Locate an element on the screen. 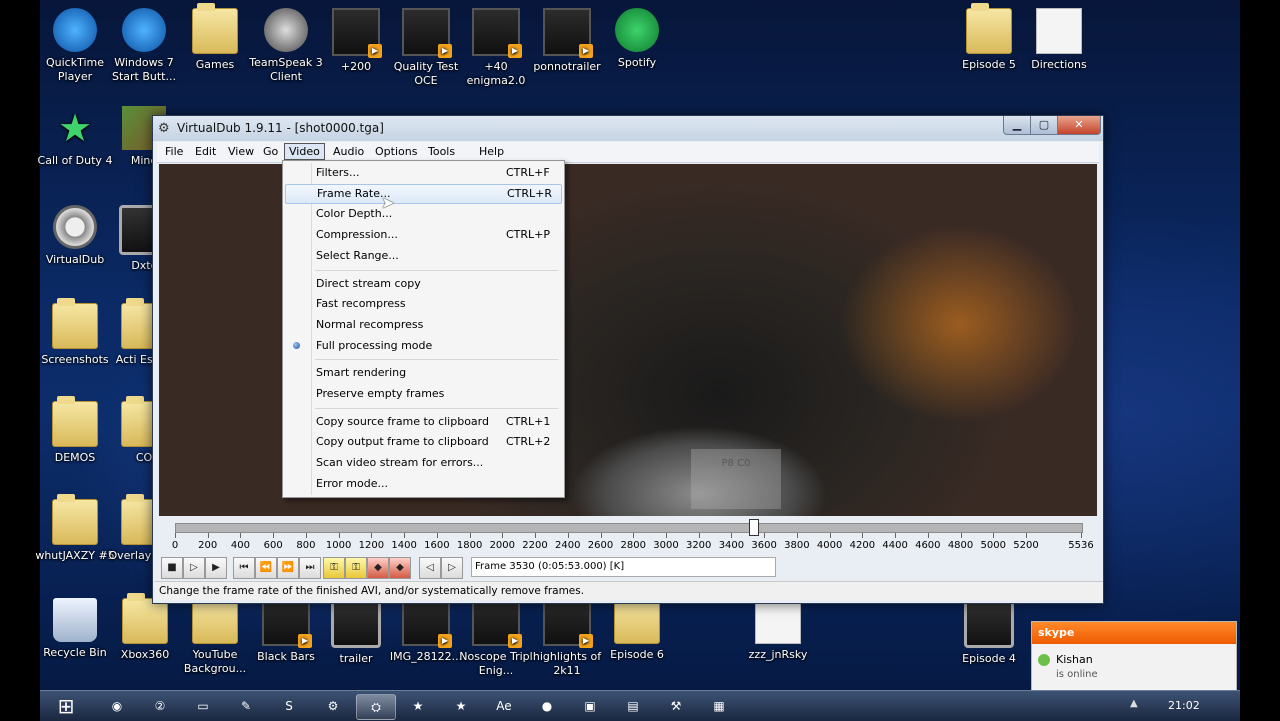  menu-help: Help is located at coordinates (491, 151).